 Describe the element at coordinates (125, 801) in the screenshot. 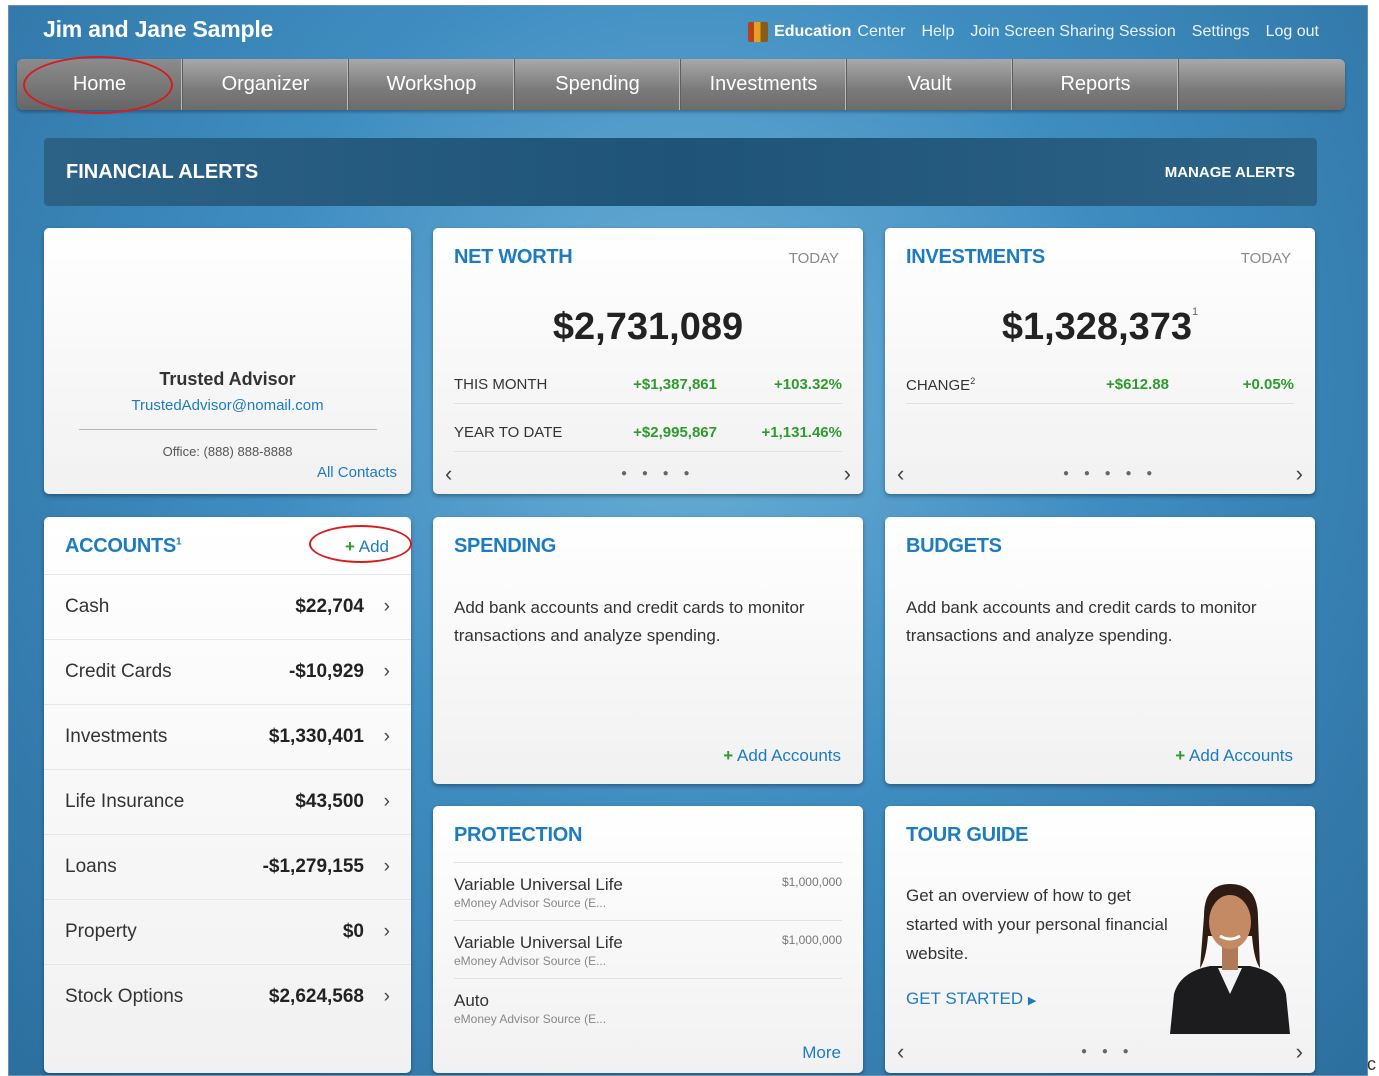

I see `account-name: Life Insurance` at that location.